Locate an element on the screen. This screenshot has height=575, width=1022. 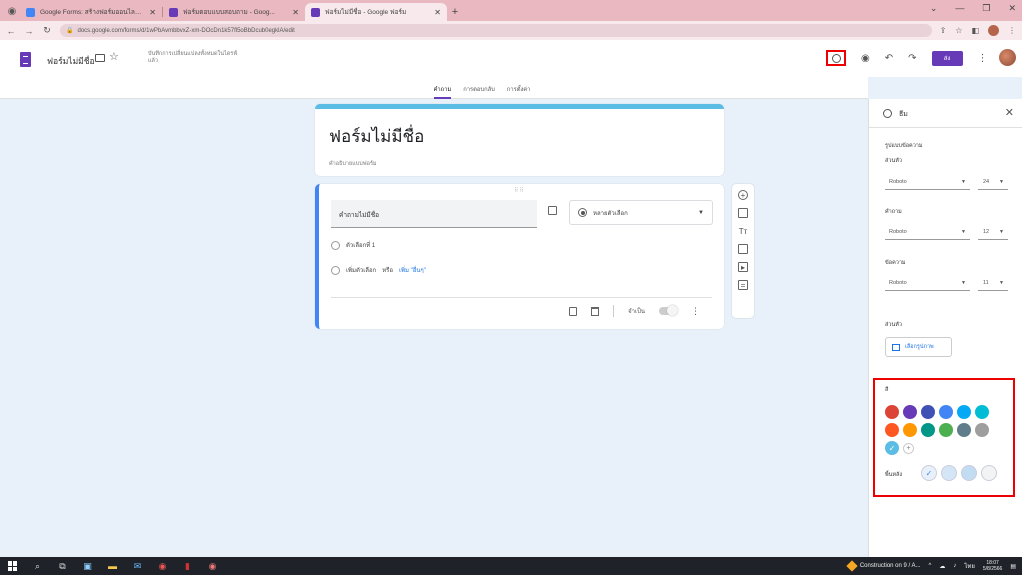
tab-responses: การตอบกลับ is located at coordinates (479, 88).